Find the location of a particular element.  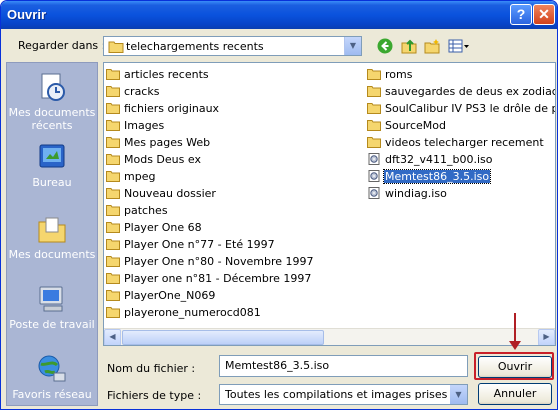

item-label: Nouveau dossier is located at coordinates (170, 193).